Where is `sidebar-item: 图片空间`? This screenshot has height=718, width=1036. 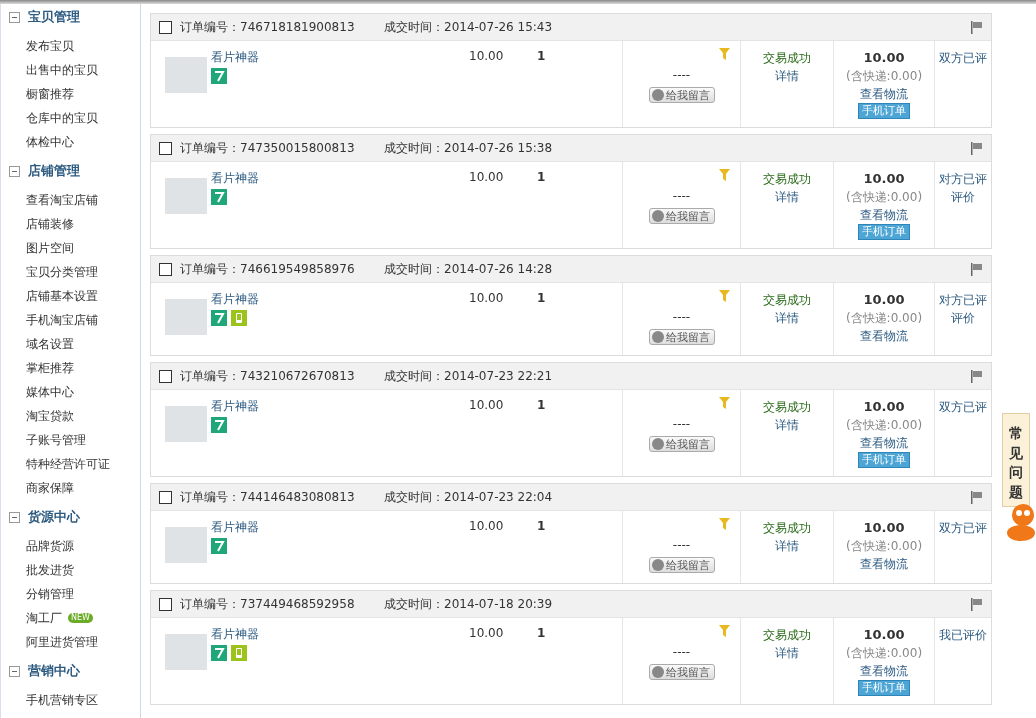
sidebar-item: 图片空间 is located at coordinates (50, 248).